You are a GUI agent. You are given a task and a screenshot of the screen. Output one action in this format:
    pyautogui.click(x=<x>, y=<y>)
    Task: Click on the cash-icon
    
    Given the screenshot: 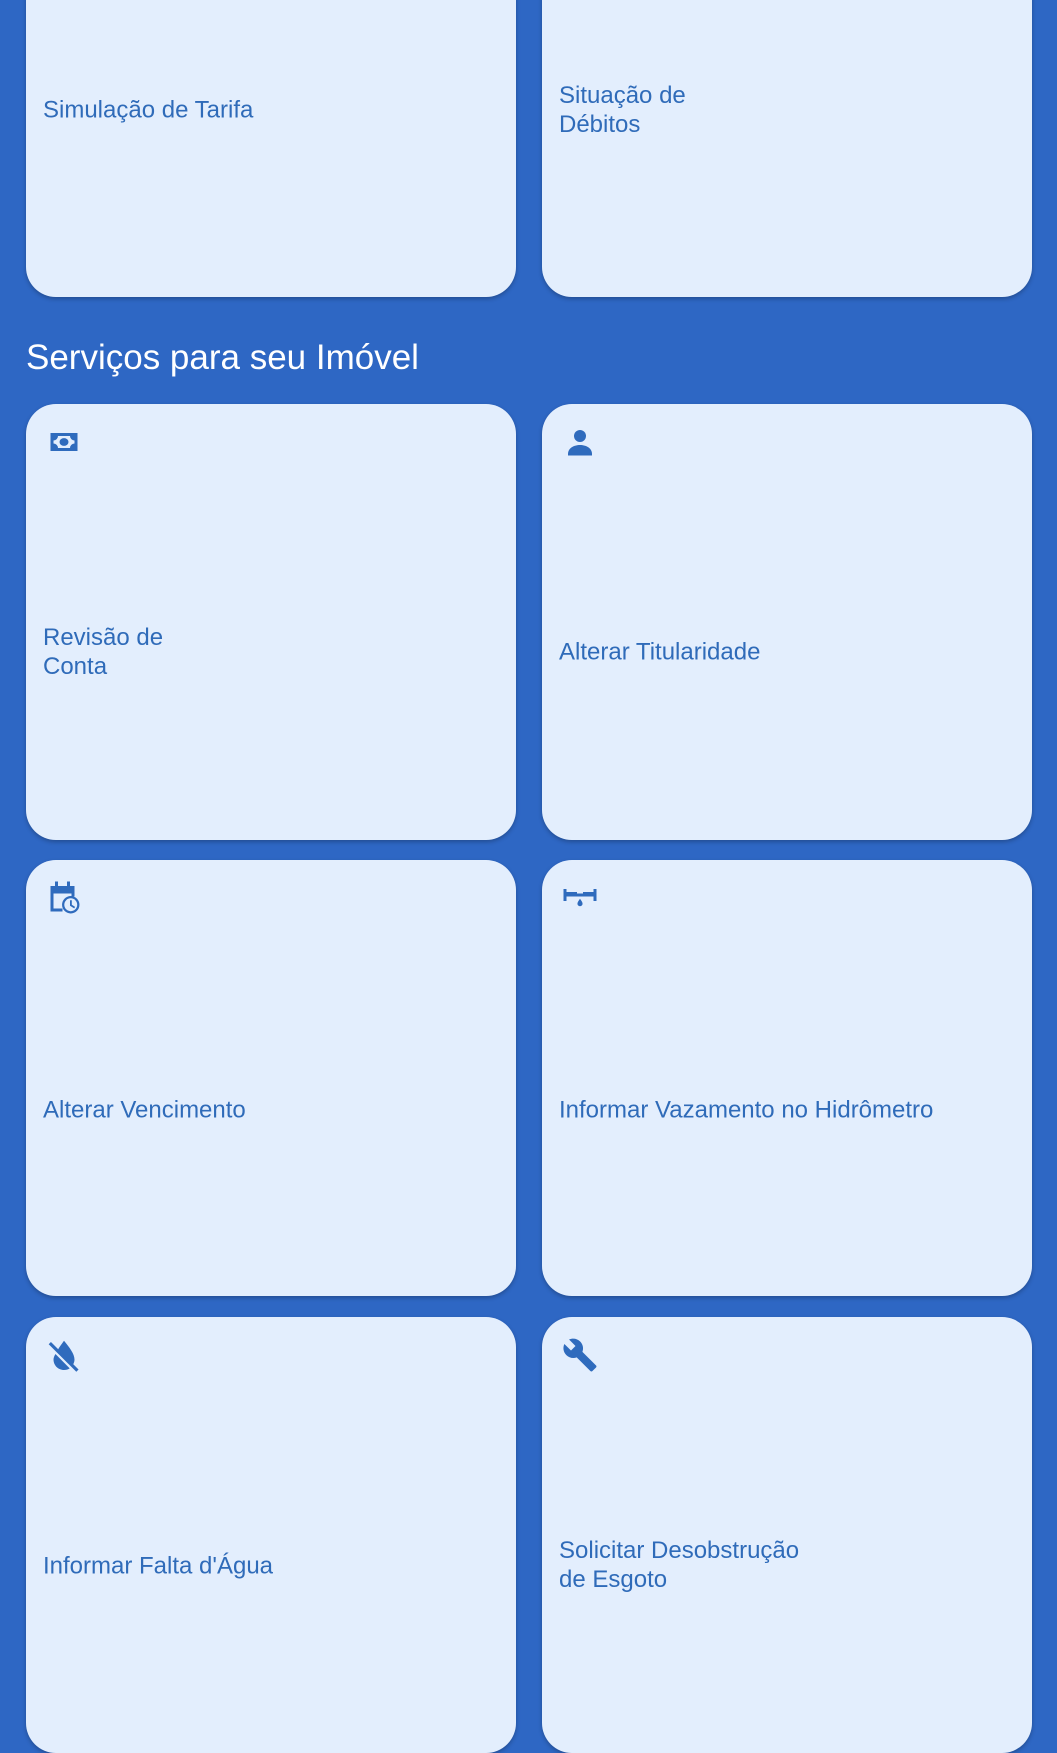 What is the action you would take?
    pyautogui.click(x=64, y=442)
    